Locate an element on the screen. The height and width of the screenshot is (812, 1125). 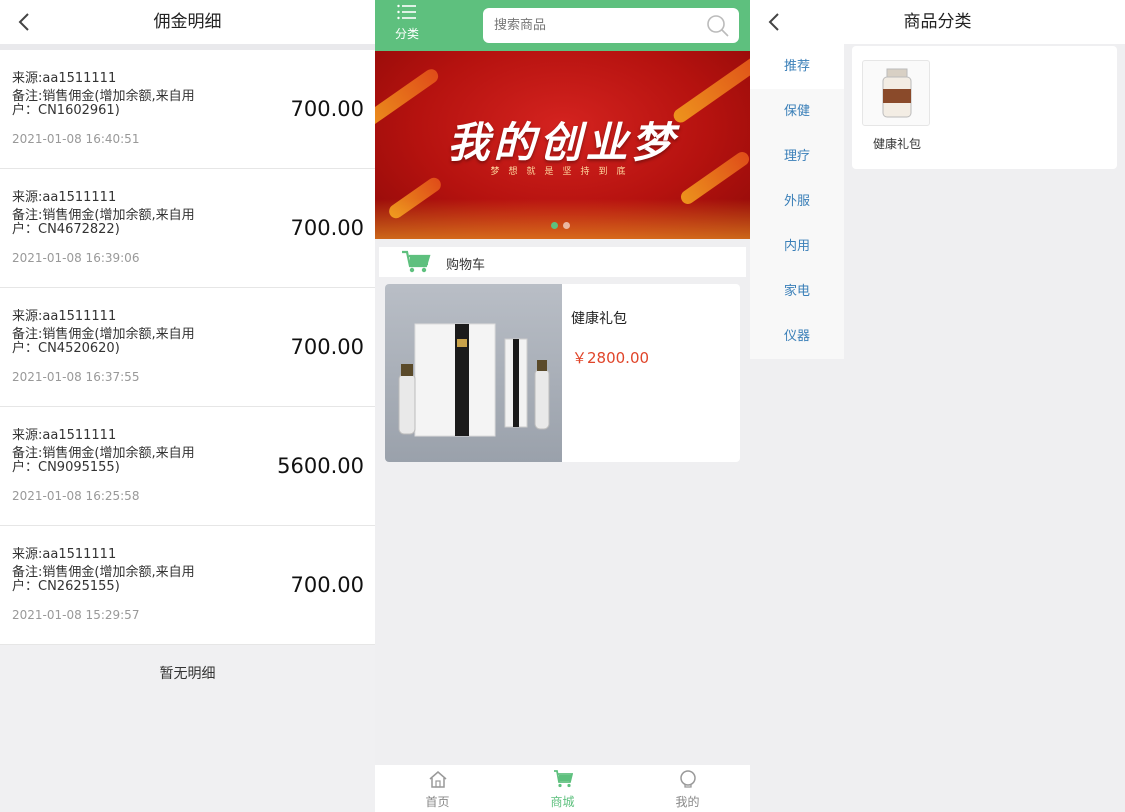
bottom-tab-bar: 首页 商城 我的 is located at coordinates (562, 788).